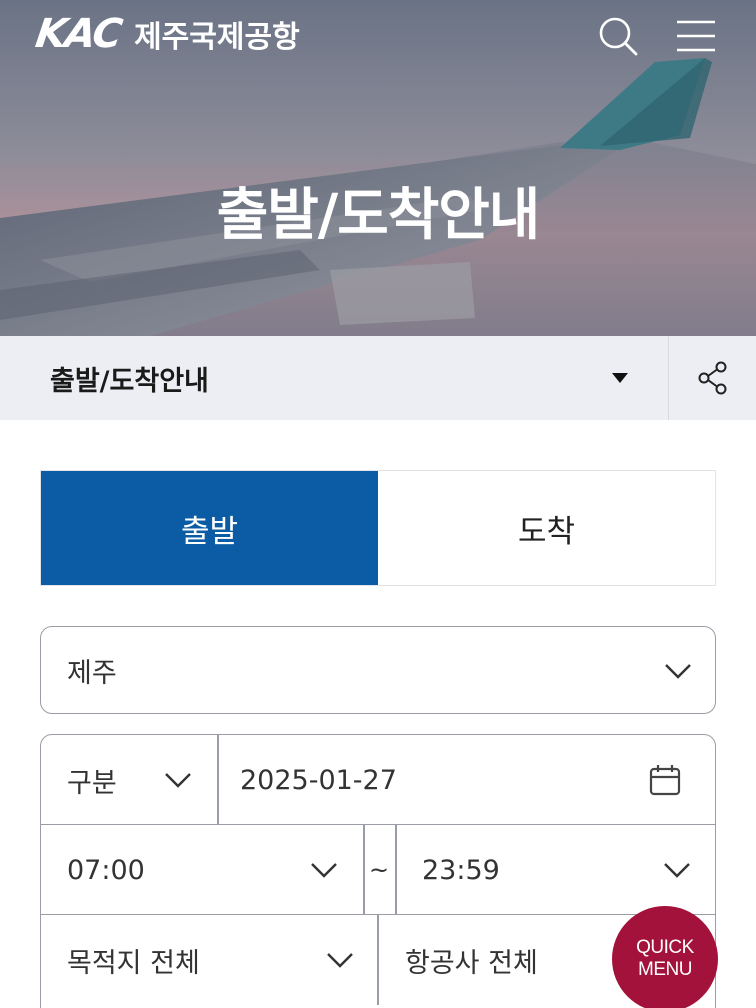 The image size is (756, 1008). I want to click on airport-select: 제주, so click(378, 670).